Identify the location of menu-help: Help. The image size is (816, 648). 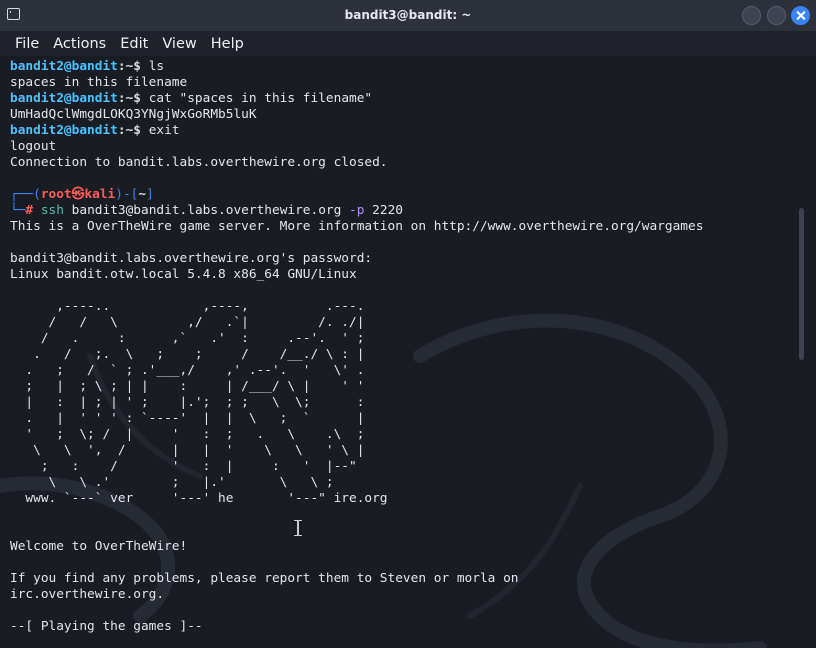
(227, 44).